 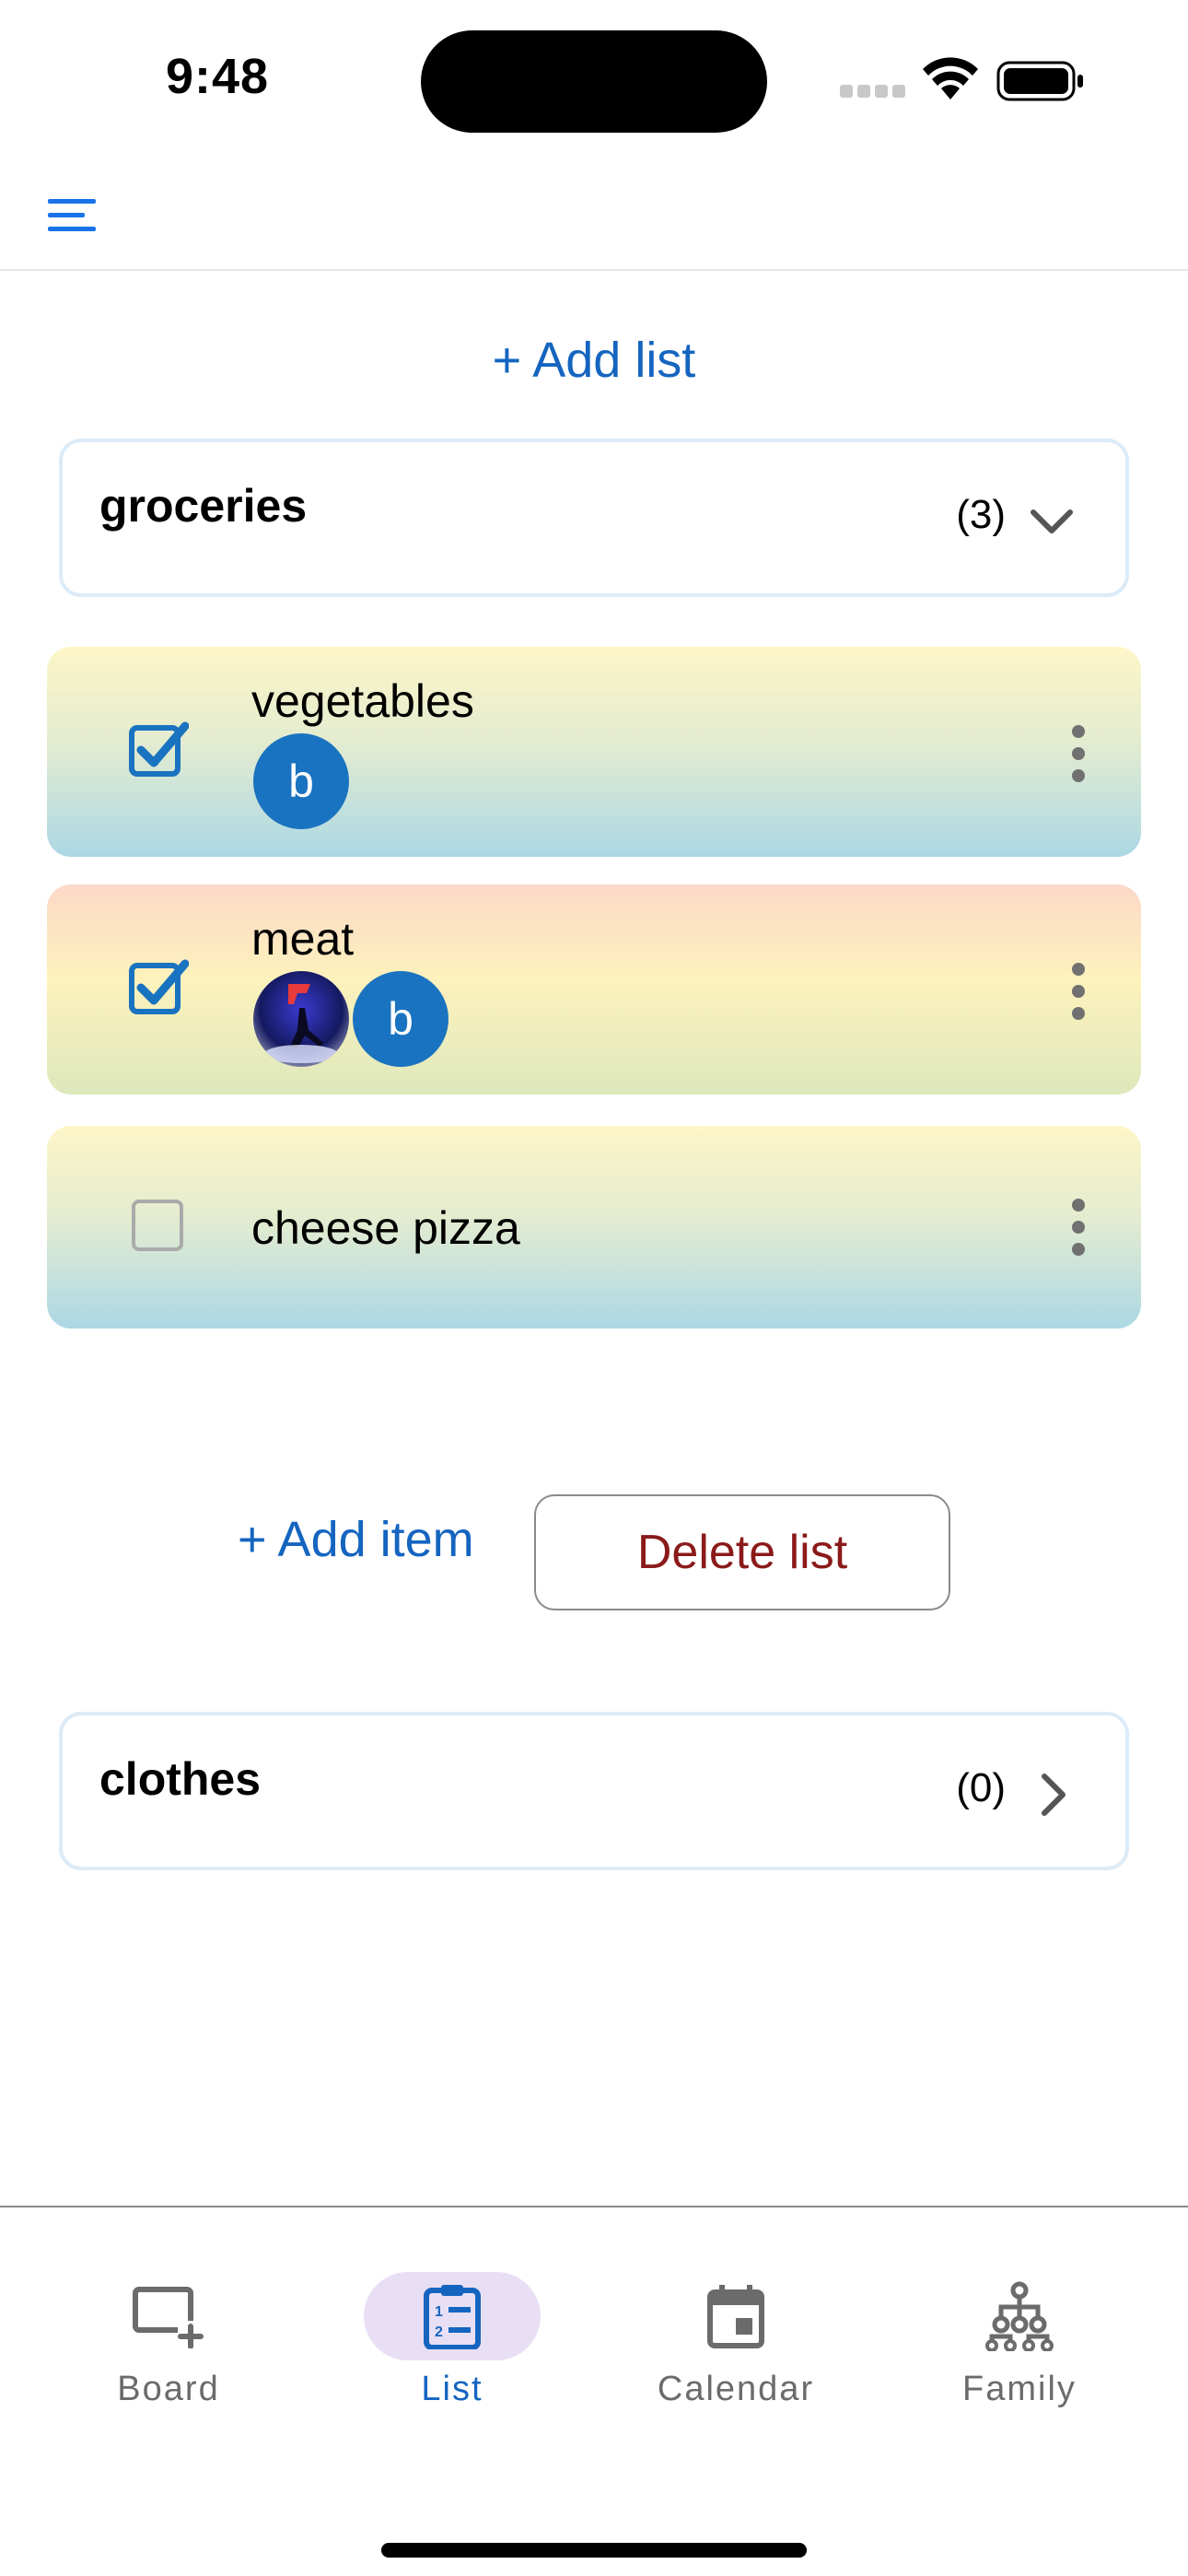 What do you see at coordinates (594, 989) in the screenshot?
I see `list-item: meat b` at bounding box center [594, 989].